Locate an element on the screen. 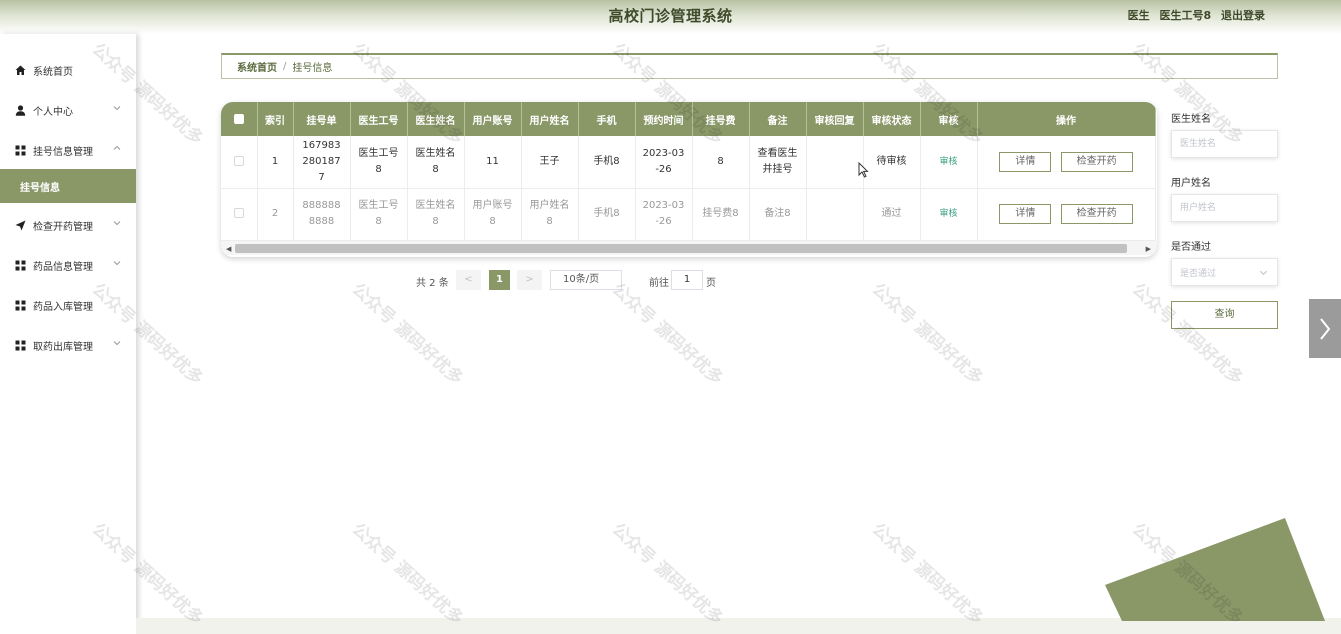 This screenshot has width=1341, height=634. cell-status: 通过 is located at coordinates (892, 214).